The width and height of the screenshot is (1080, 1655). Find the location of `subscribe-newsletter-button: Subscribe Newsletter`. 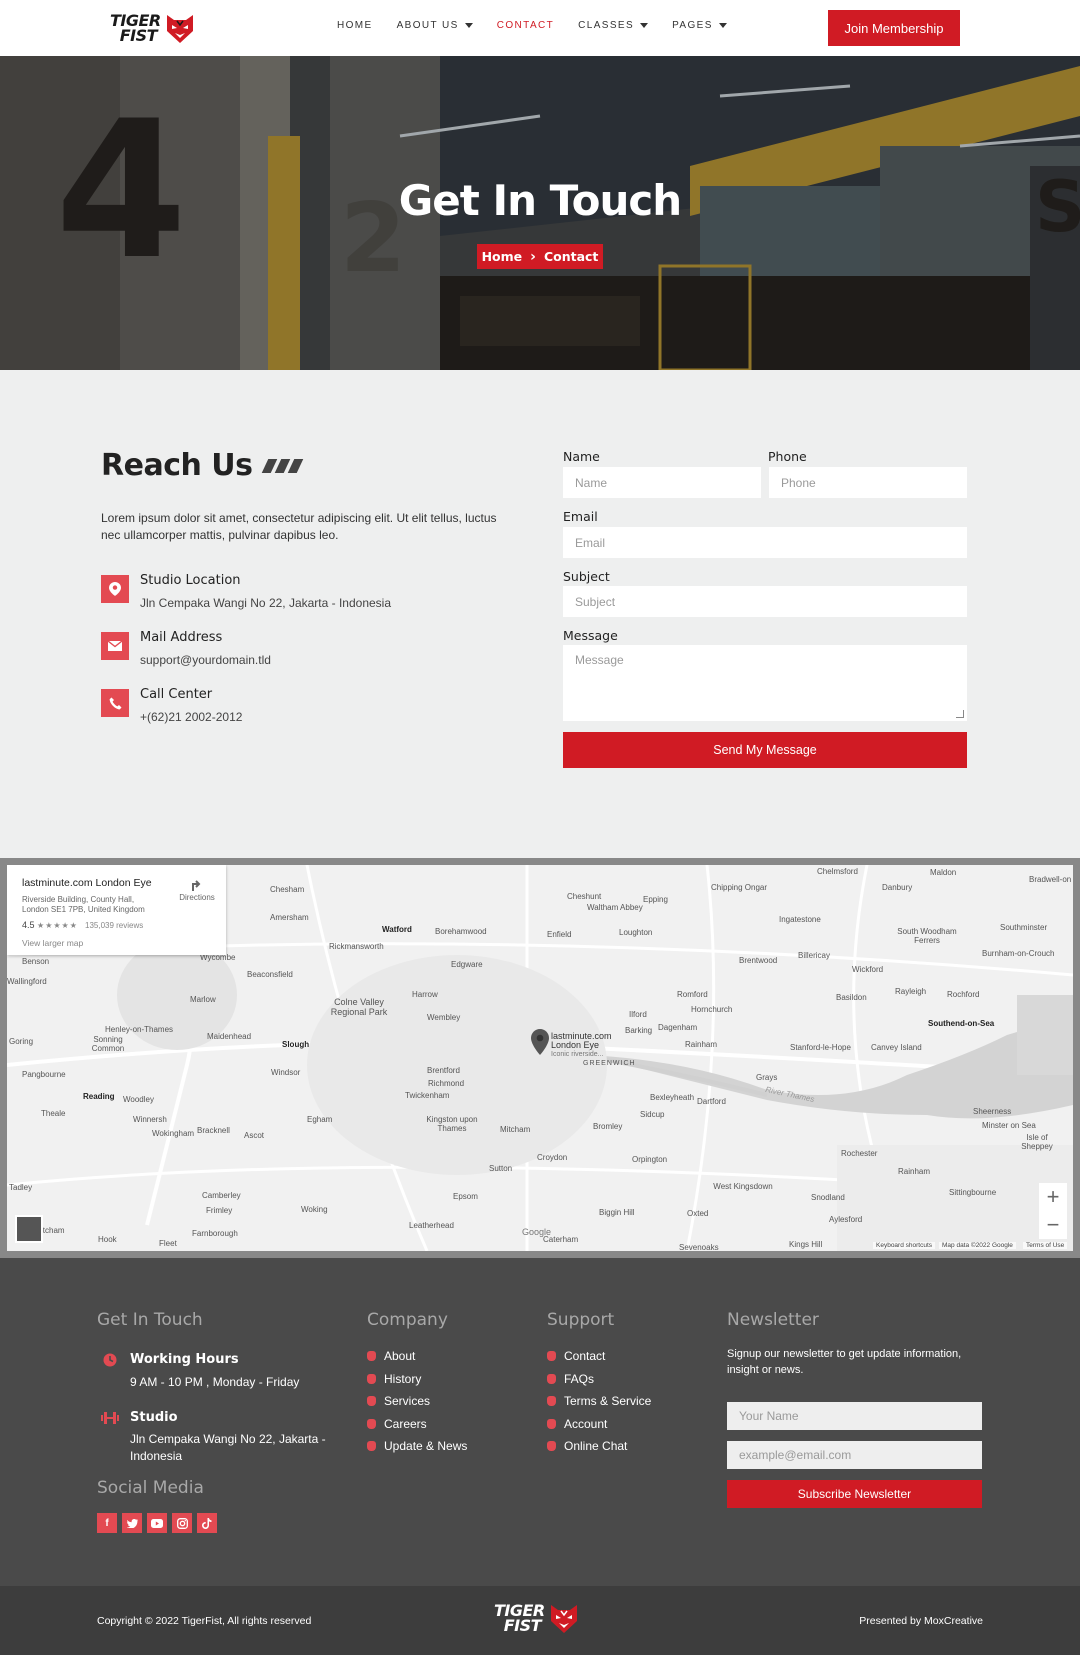

subscribe-newsletter-button: Subscribe Newsletter is located at coordinates (854, 1494).